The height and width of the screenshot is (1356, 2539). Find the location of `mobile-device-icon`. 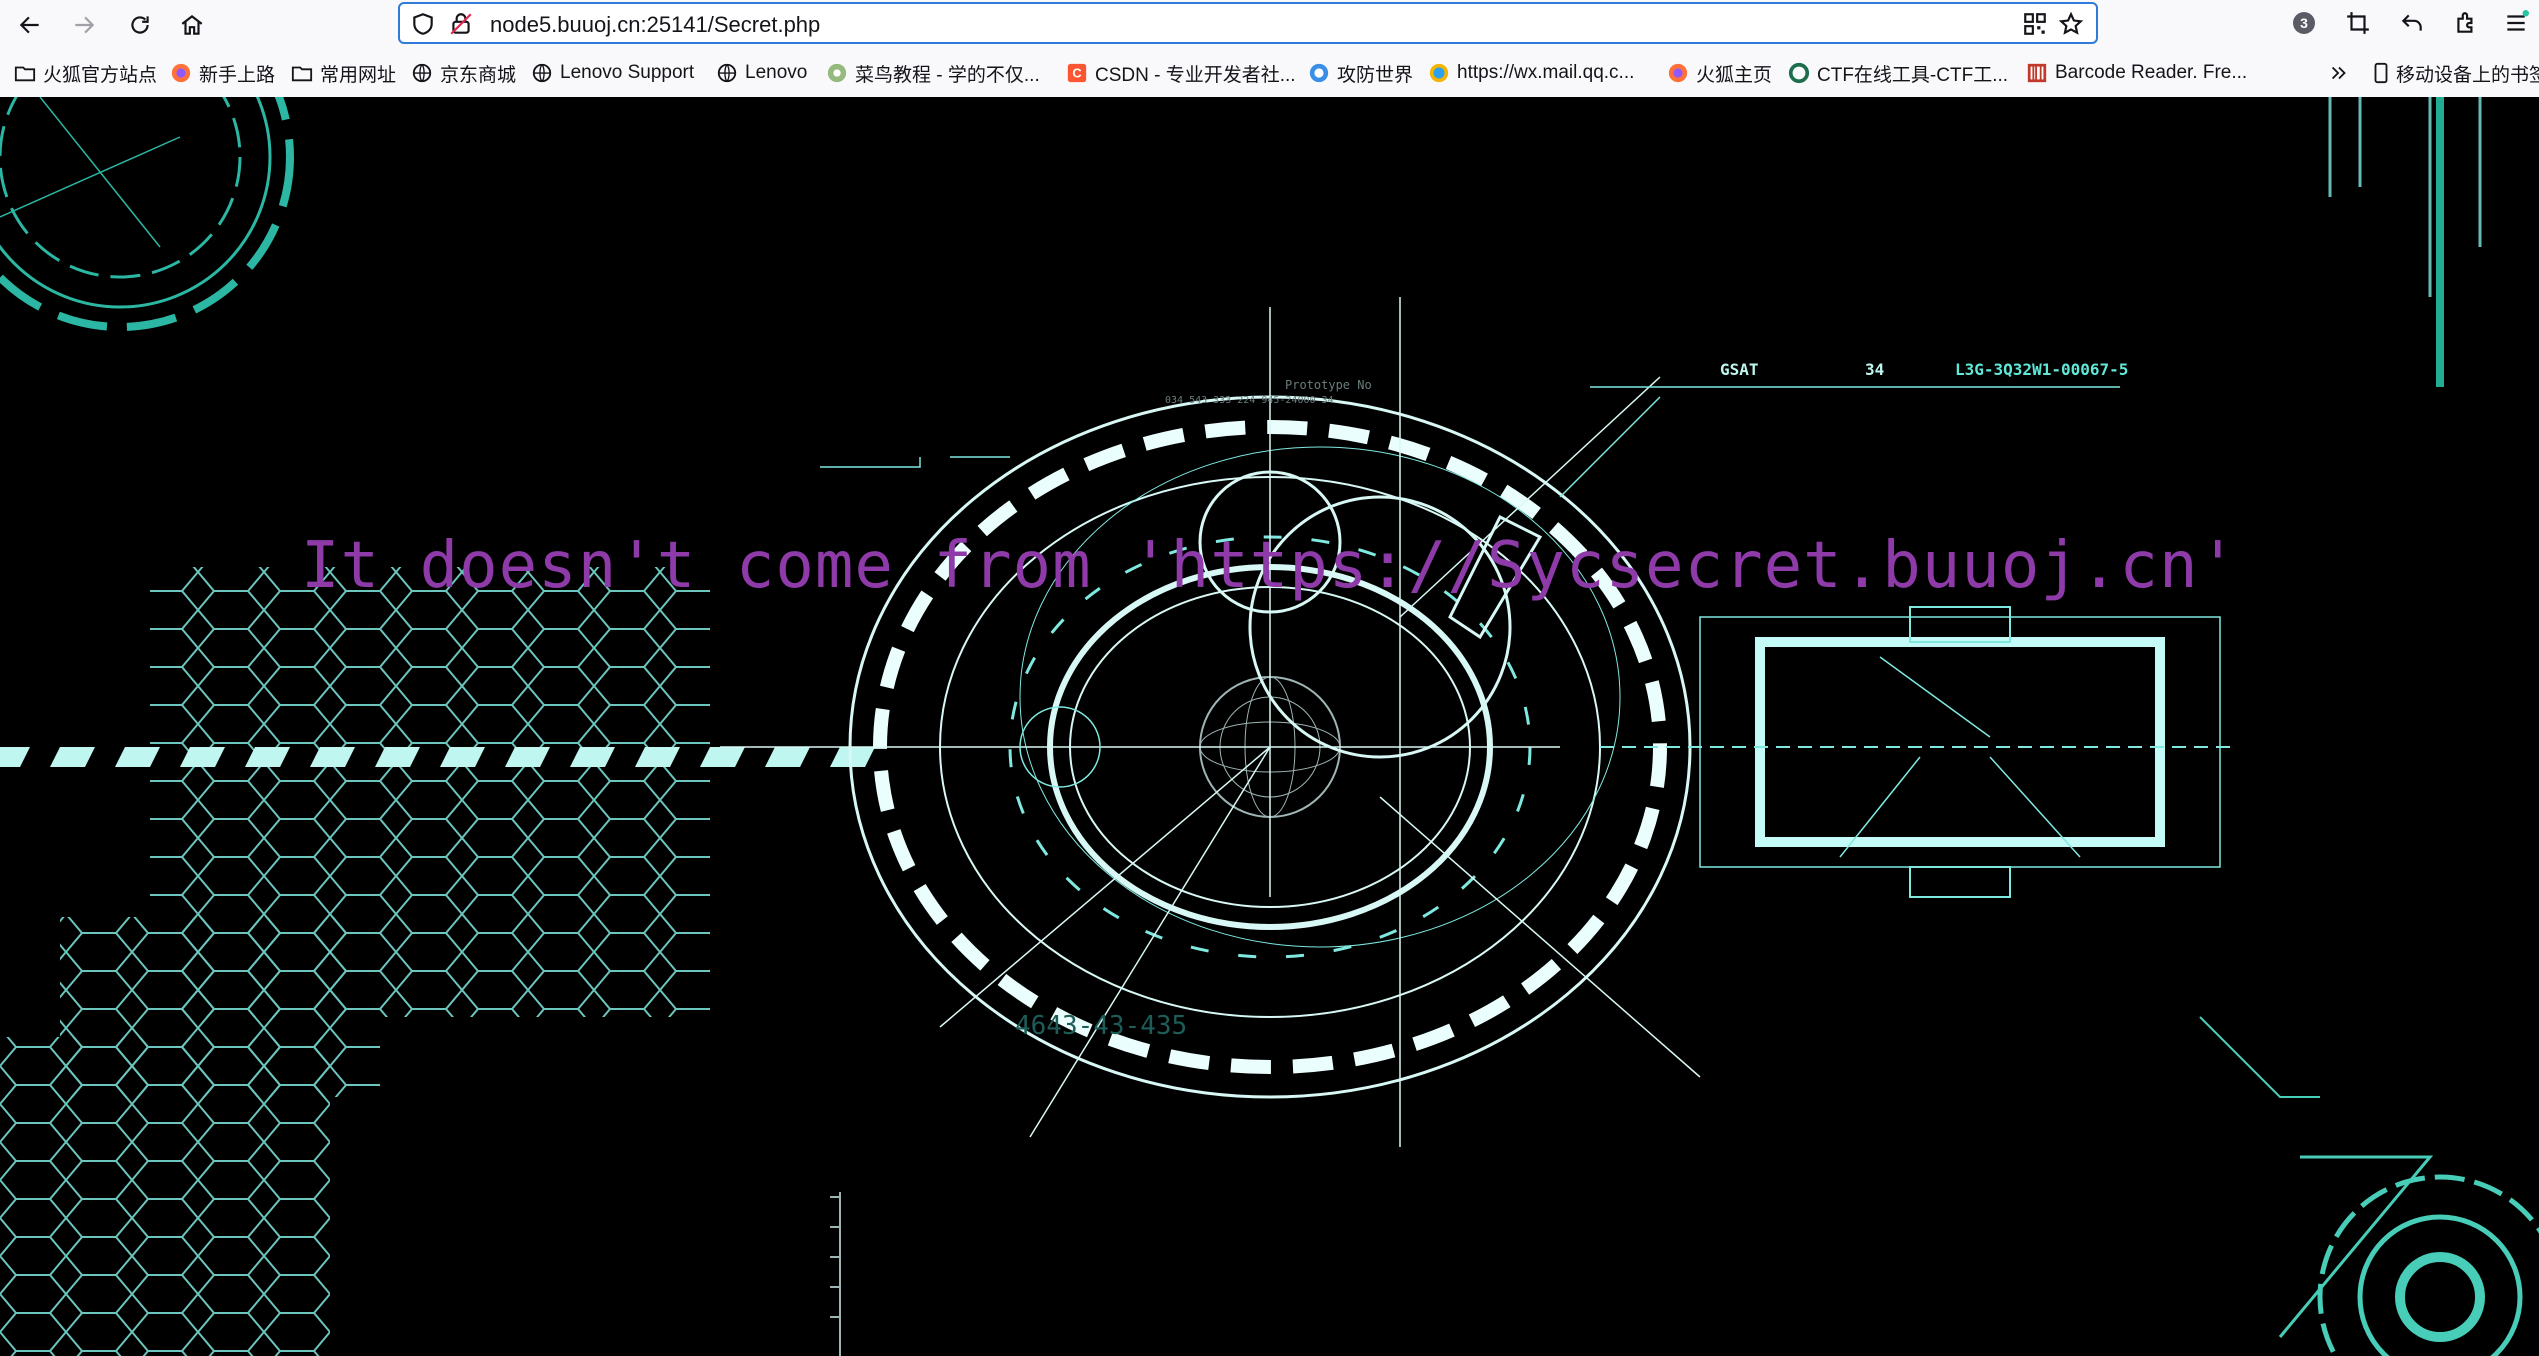

mobile-device-icon is located at coordinates (2381, 73).